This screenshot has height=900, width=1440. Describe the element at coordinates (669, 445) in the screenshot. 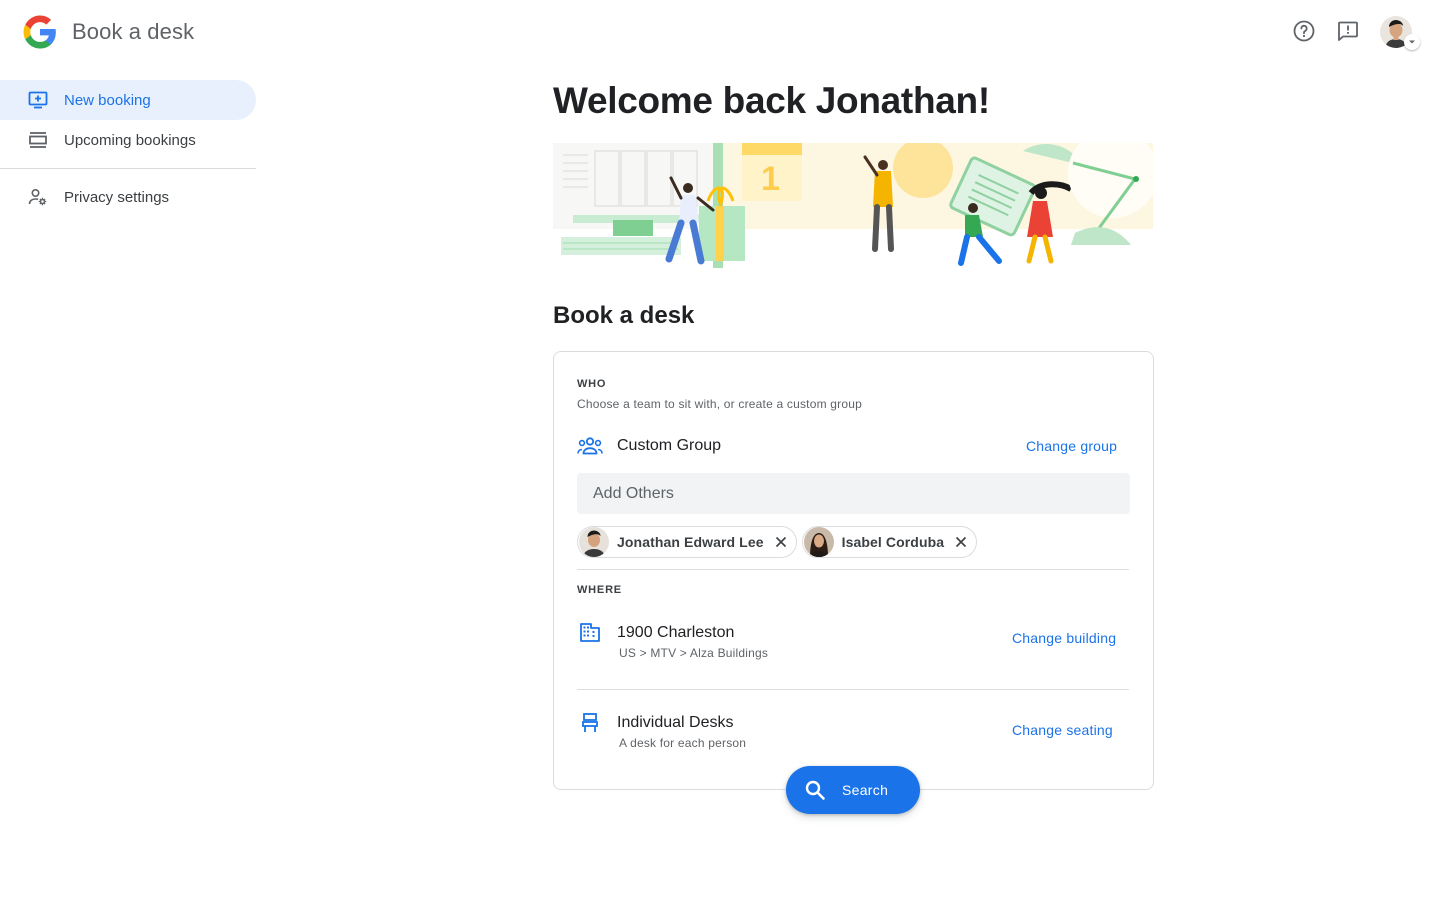

I see `group-name: Custom Group` at that location.